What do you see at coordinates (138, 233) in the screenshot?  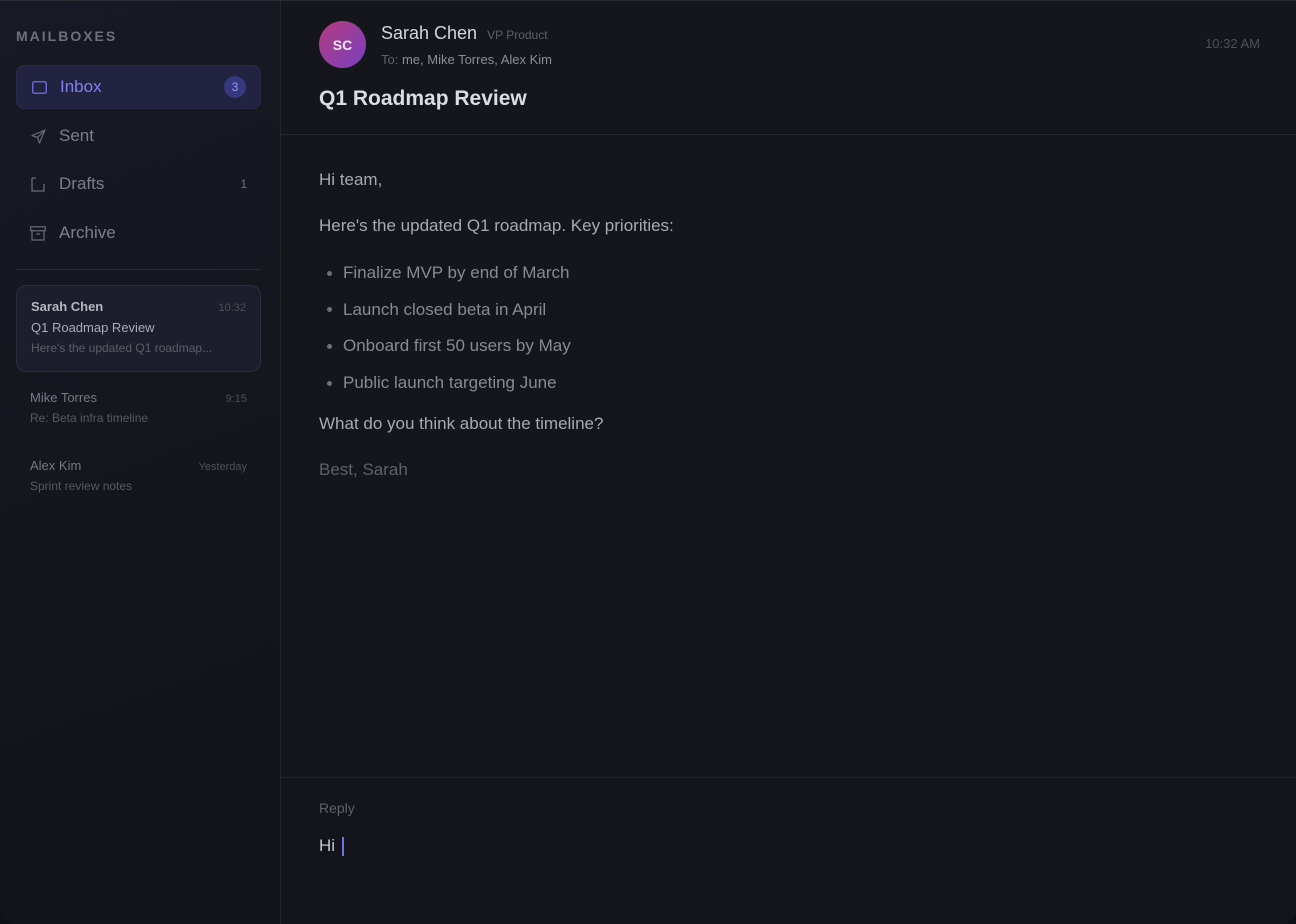 I see `mailbox-archive: Archive` at bounding box center [138, 233].